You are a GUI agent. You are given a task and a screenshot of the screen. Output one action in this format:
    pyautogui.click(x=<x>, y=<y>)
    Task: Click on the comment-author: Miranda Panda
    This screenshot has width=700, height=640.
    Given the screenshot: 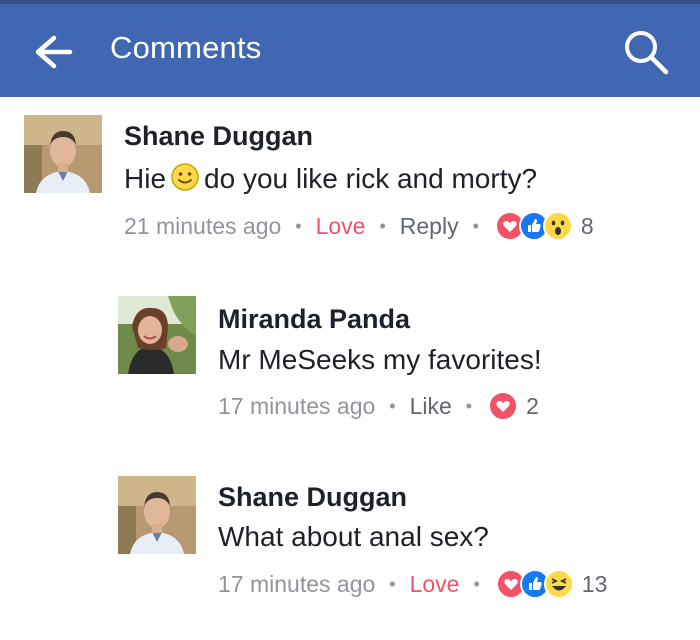 What is the action you would take?
    pyautogui.click(x=314, y=319)
    